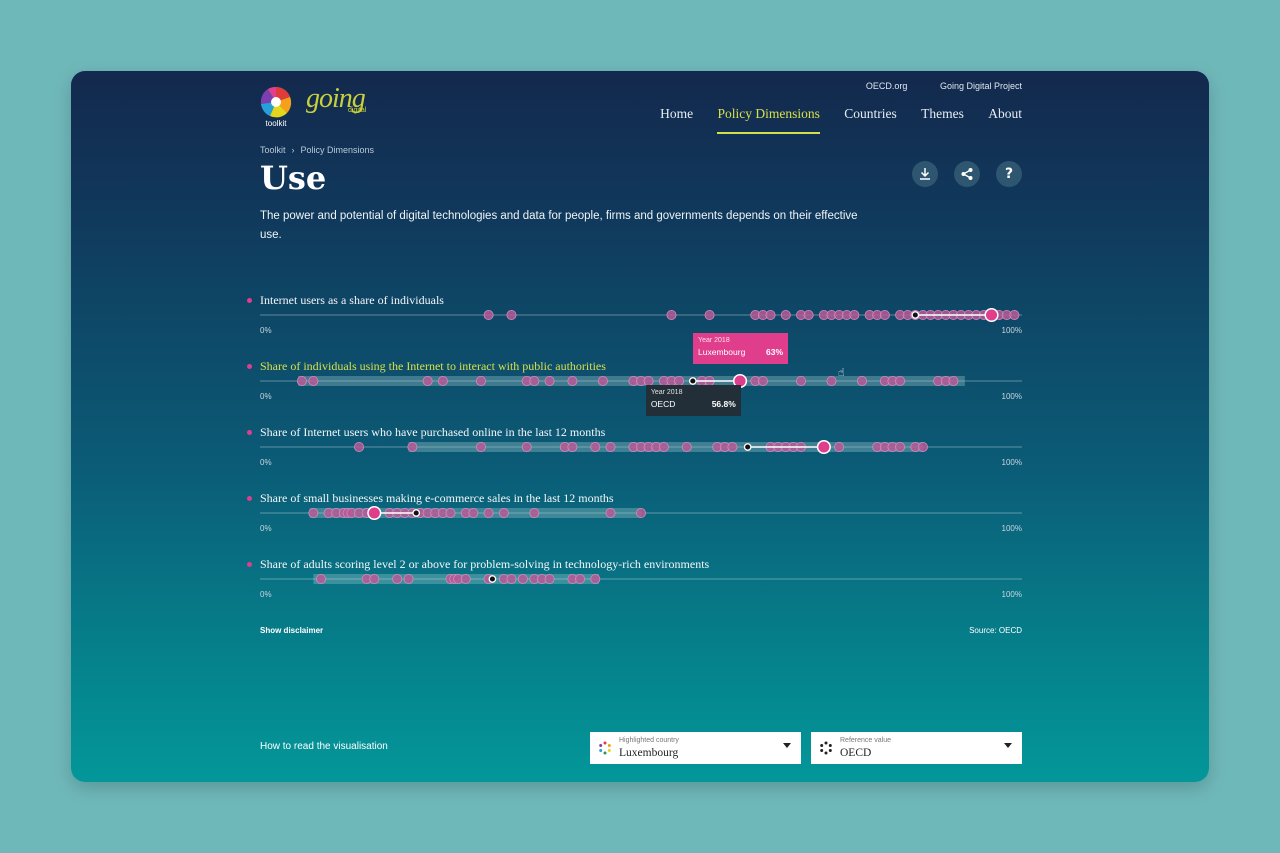 Image resolution: width=1280 pixels, height=853 pixels. I want to click on share-button, so click(966, 174).